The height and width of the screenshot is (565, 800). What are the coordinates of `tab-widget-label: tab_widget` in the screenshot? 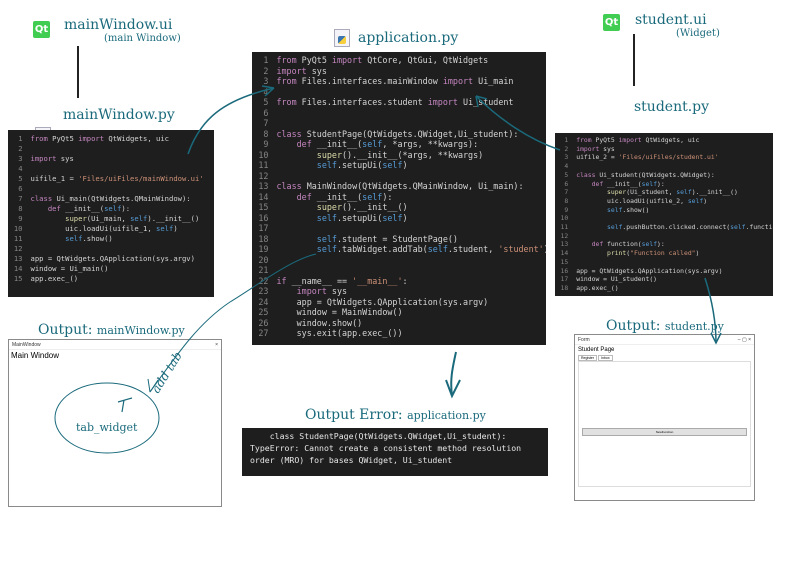 It's located at (107, 427).